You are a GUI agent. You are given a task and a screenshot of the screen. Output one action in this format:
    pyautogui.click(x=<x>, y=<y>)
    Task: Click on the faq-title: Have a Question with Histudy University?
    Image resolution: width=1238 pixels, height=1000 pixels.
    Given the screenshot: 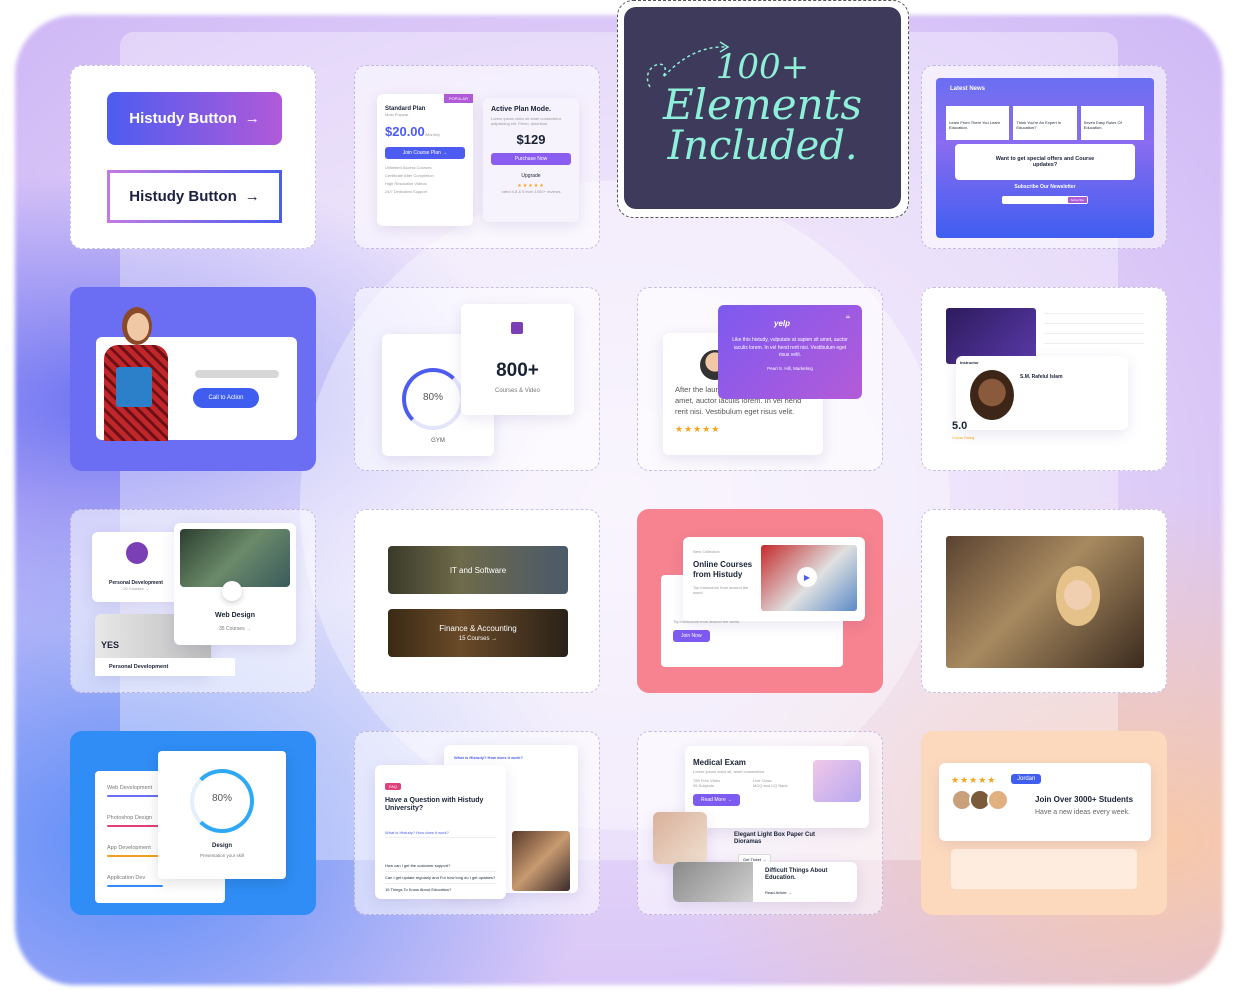 What is the action you would take?
    pyautogui.click(x=434, y=805)
    